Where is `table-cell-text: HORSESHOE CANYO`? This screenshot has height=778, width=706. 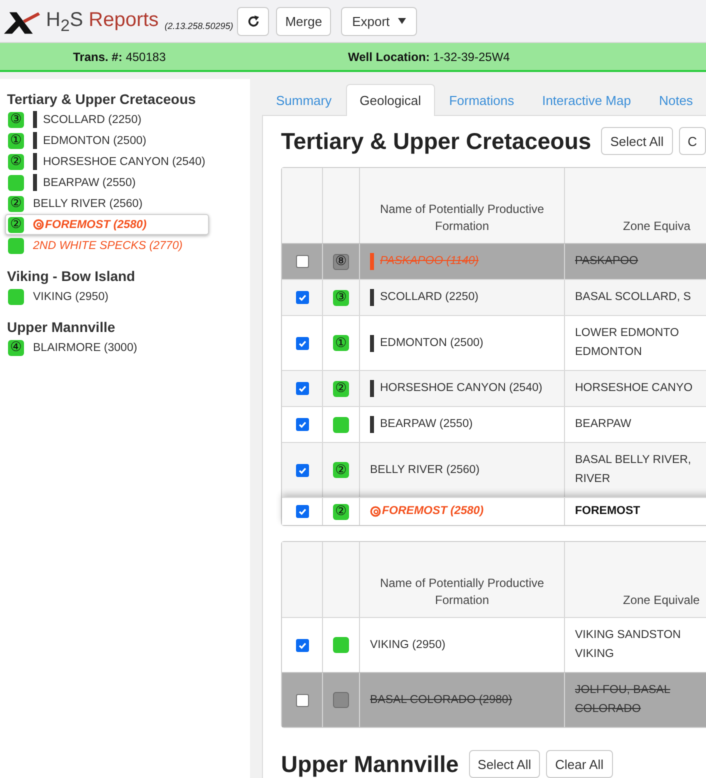
table-cell-text: HORSESHOE CANYO is located at coordinates (634, 388).